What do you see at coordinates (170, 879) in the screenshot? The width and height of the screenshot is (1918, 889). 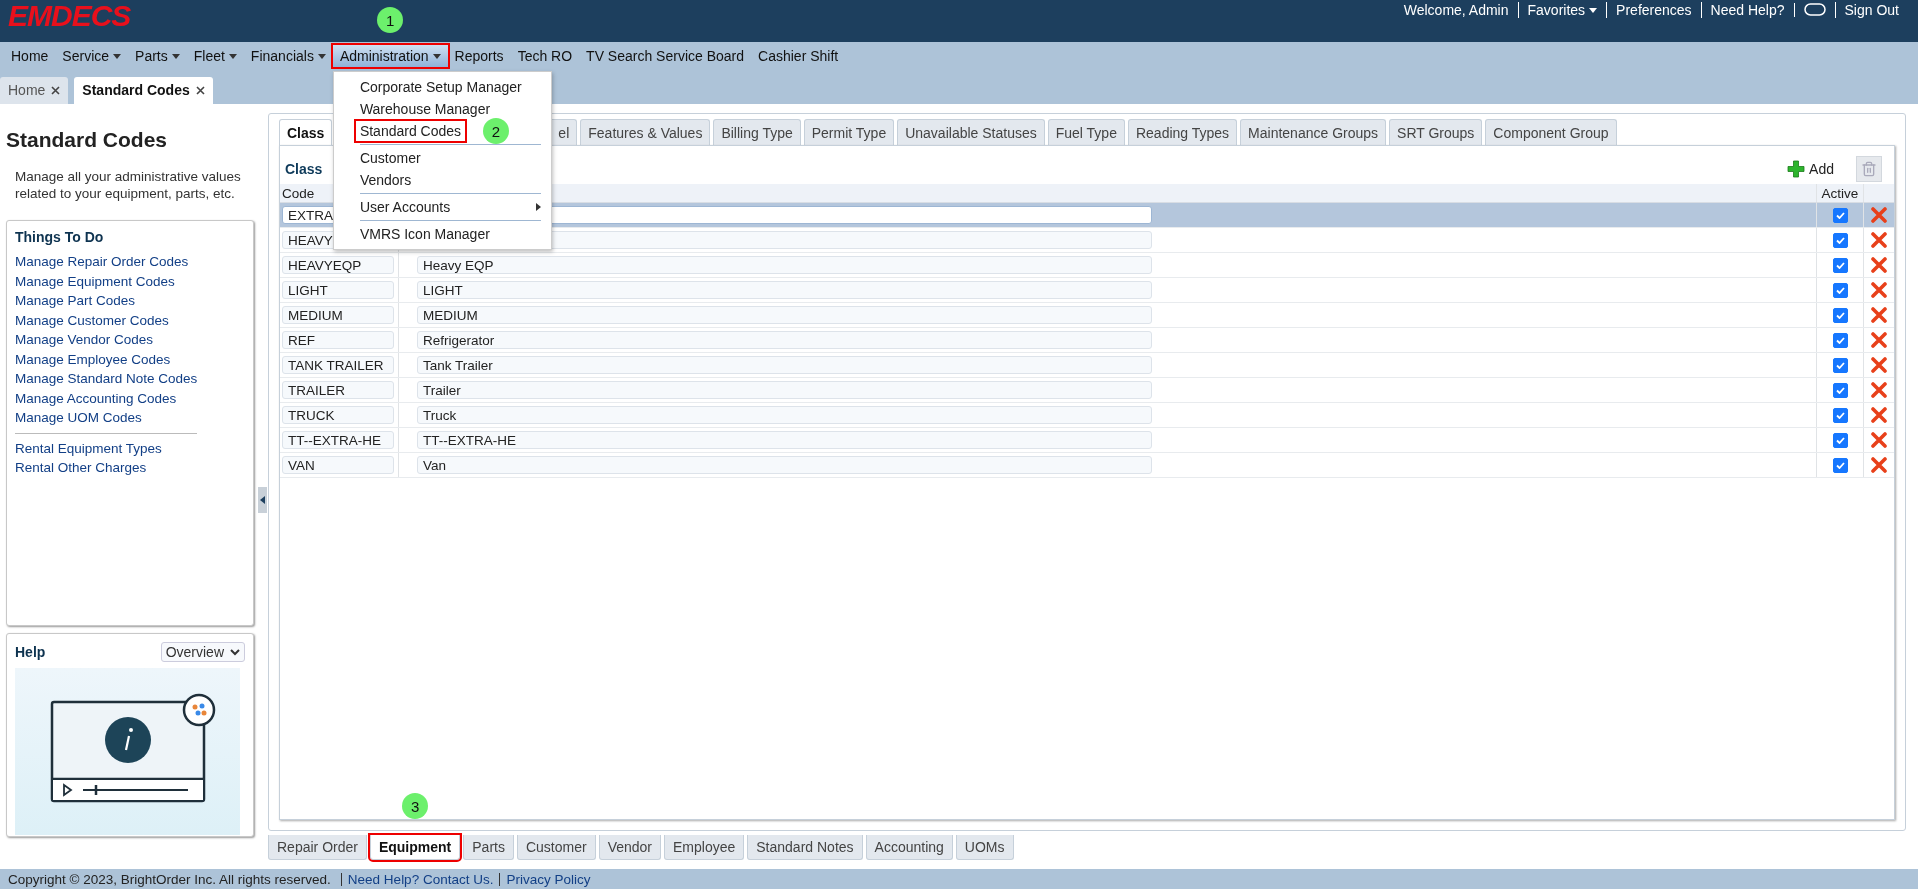 I see `copyright-text: Copyright © 2023, BrightOrder Inc. All rights reserved.` at bounding box center [170, 879].